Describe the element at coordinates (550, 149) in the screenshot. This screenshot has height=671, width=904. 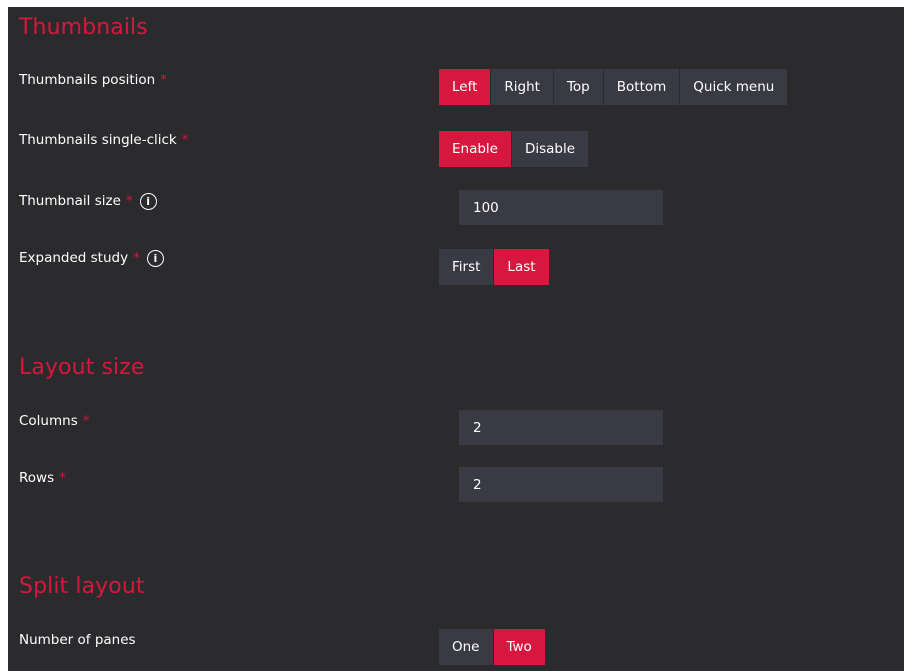
I see `single-click-disable-button: Disable` at that location.